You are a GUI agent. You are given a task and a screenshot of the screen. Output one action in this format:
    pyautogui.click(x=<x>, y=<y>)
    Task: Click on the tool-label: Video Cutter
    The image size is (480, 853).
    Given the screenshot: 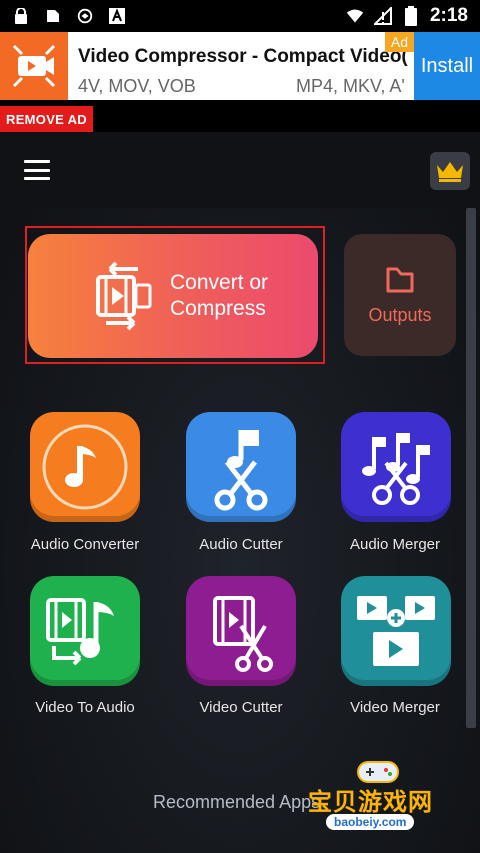 What is the action you would take?
    pyautogui.click(x=241, y=707)
    